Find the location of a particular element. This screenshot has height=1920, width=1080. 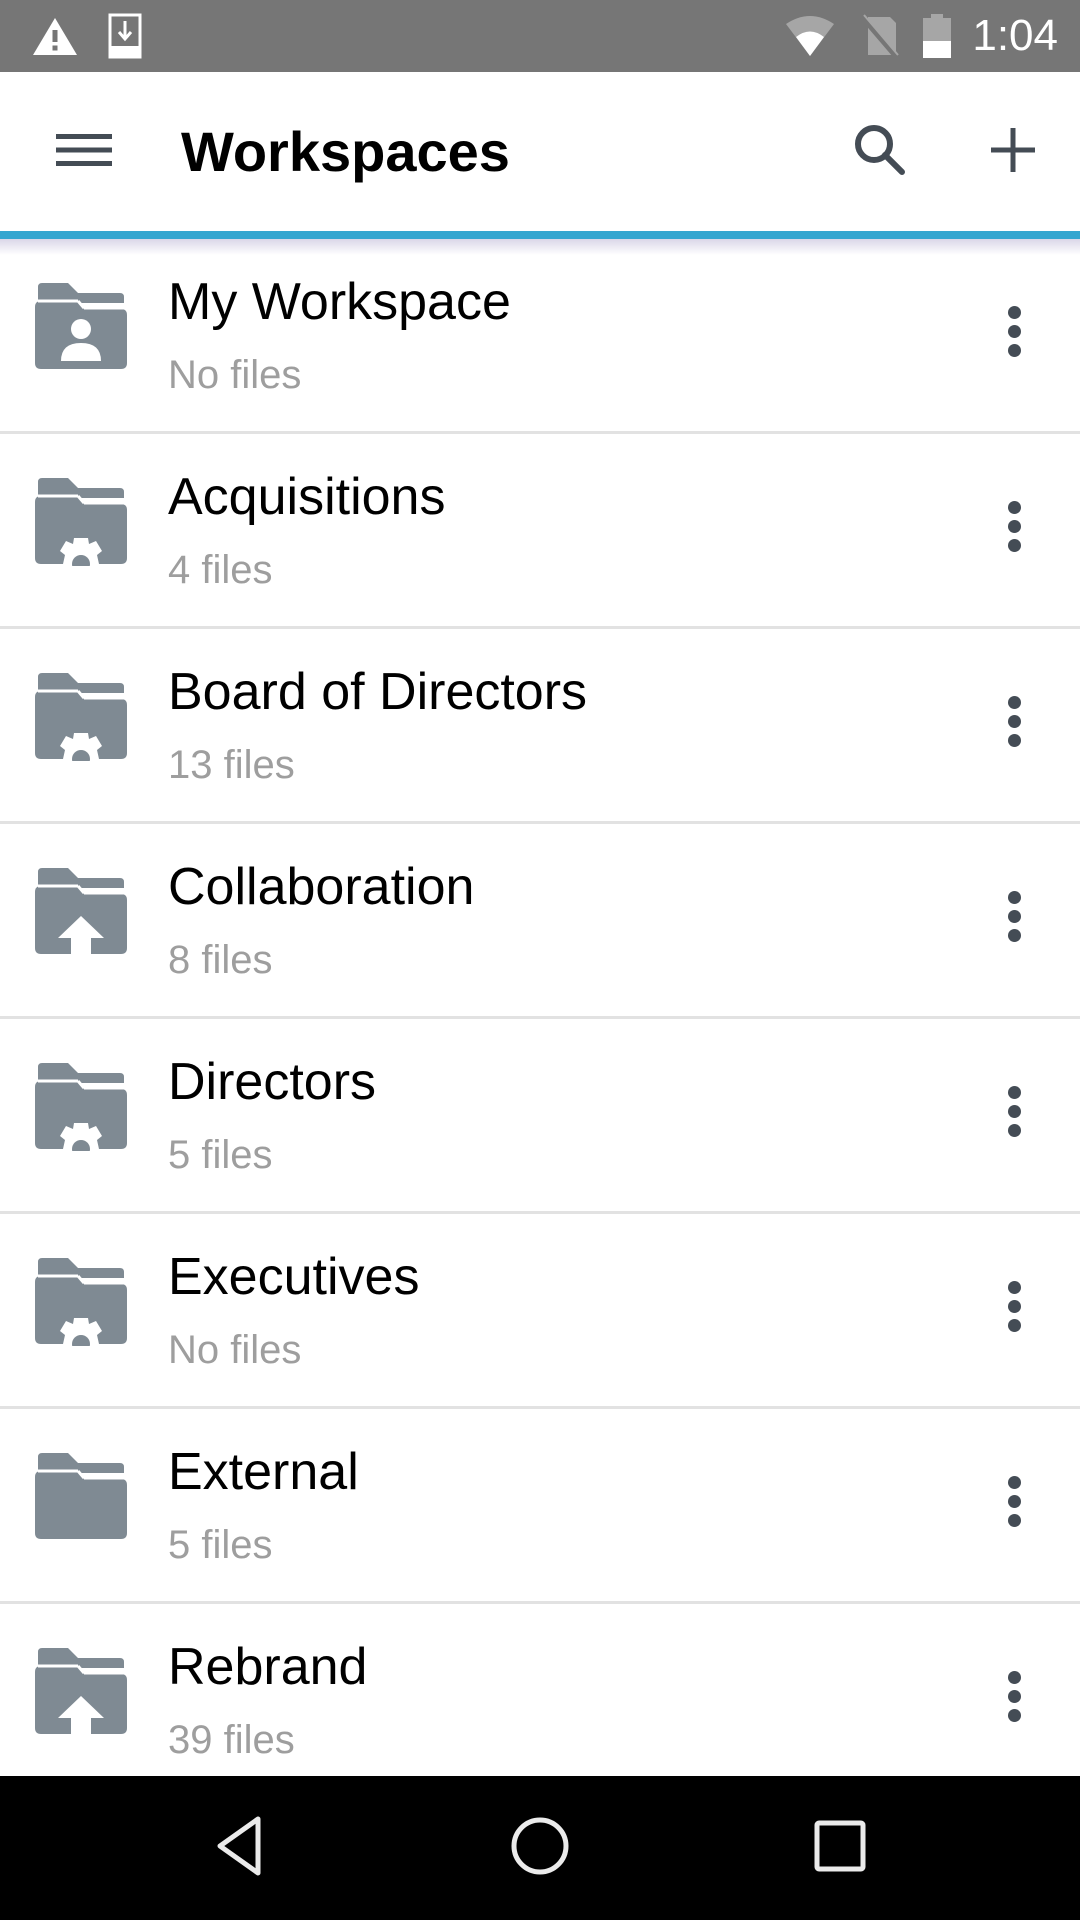

home-circle-icon is located at coordinates (540, 1848).